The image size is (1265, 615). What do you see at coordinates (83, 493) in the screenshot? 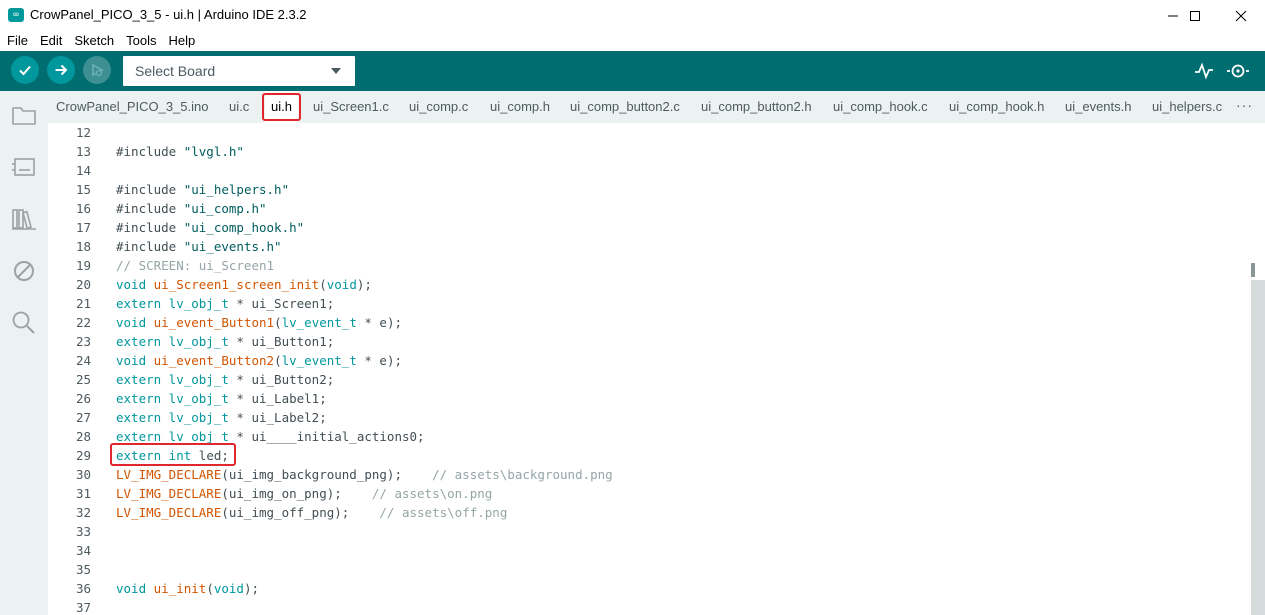
I see `line-number: 31` at bounding box center [83, 493].